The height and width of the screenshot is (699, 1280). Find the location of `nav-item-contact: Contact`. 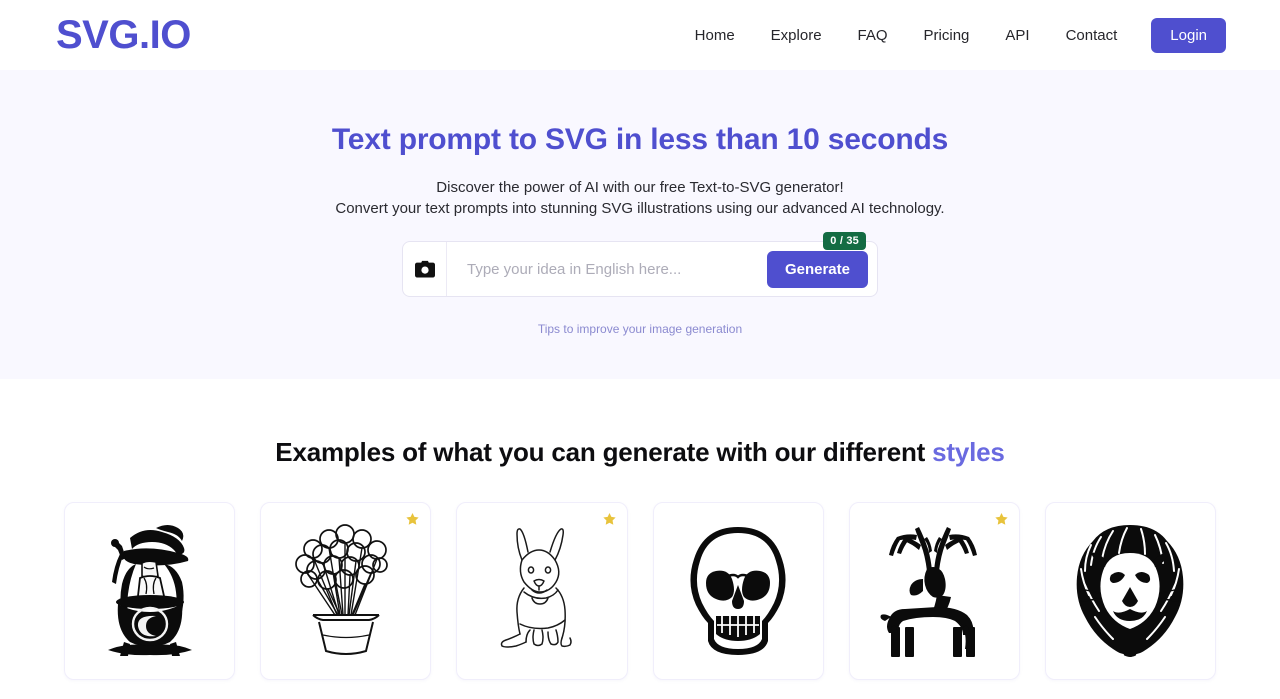

nav-item-contact: Contact is located at coordinates (1092, 35).